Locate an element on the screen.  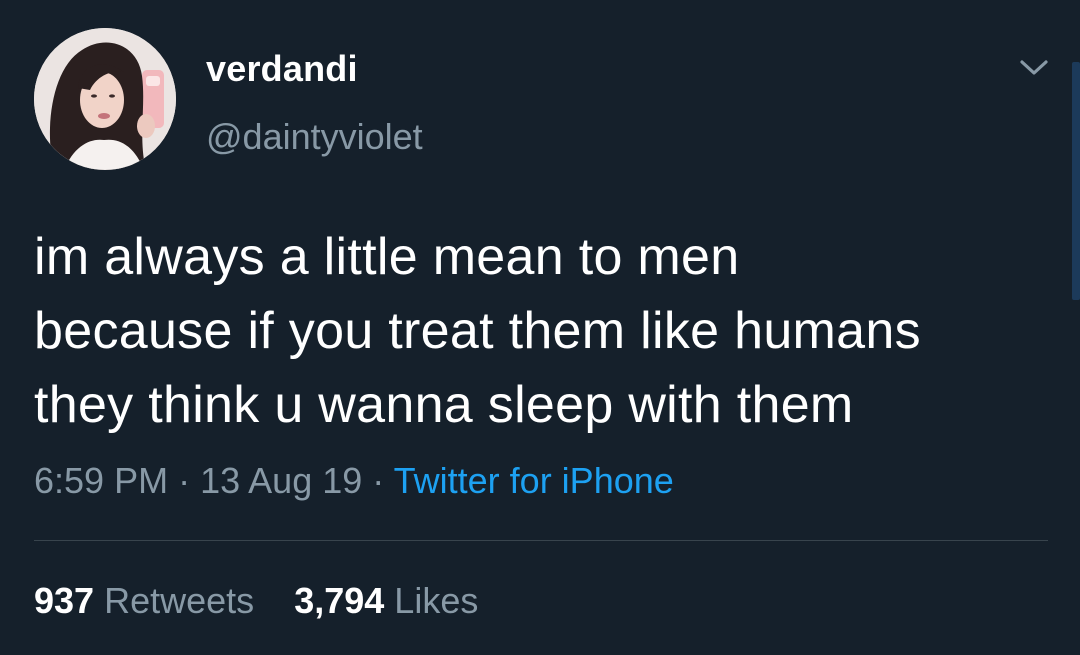
retweets-stat: 937 Retweets is located at coordinates (144, 601).